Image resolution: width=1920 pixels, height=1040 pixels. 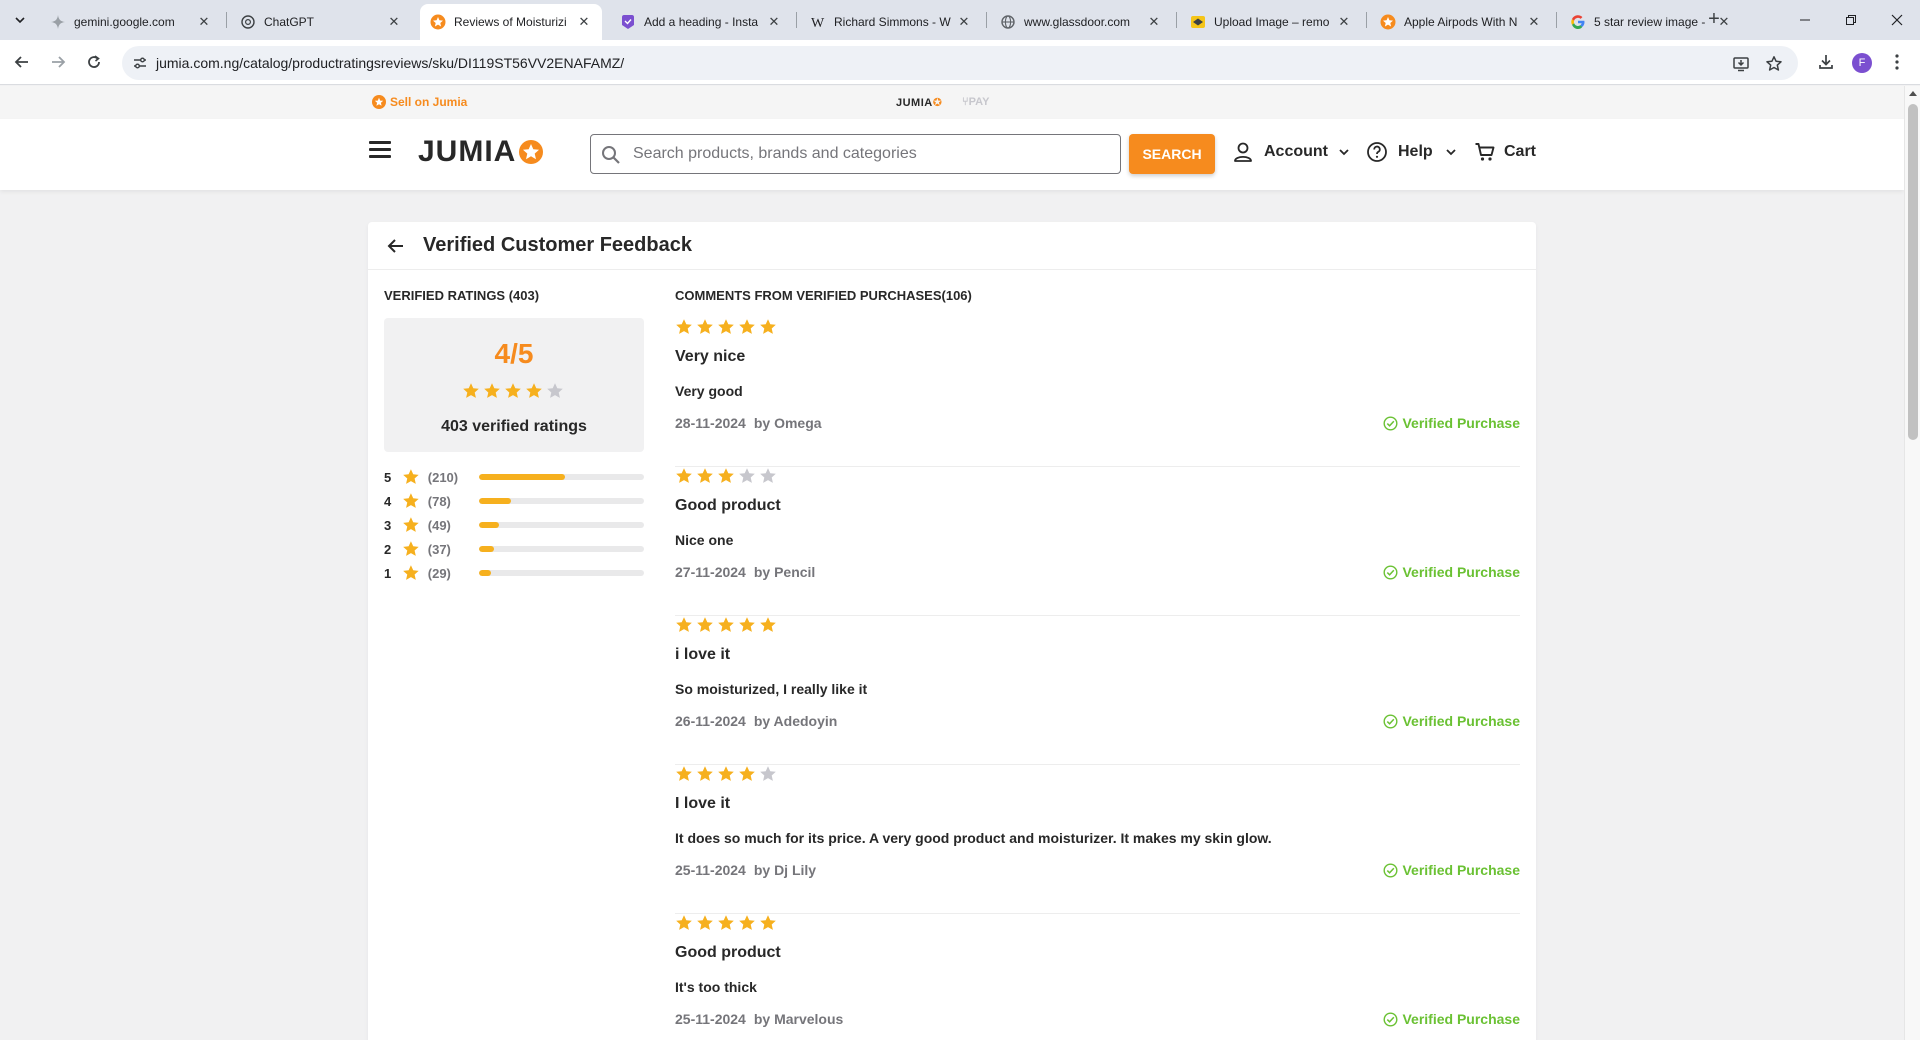 I want to click on tab-separator, so click(x=1366, y=20).